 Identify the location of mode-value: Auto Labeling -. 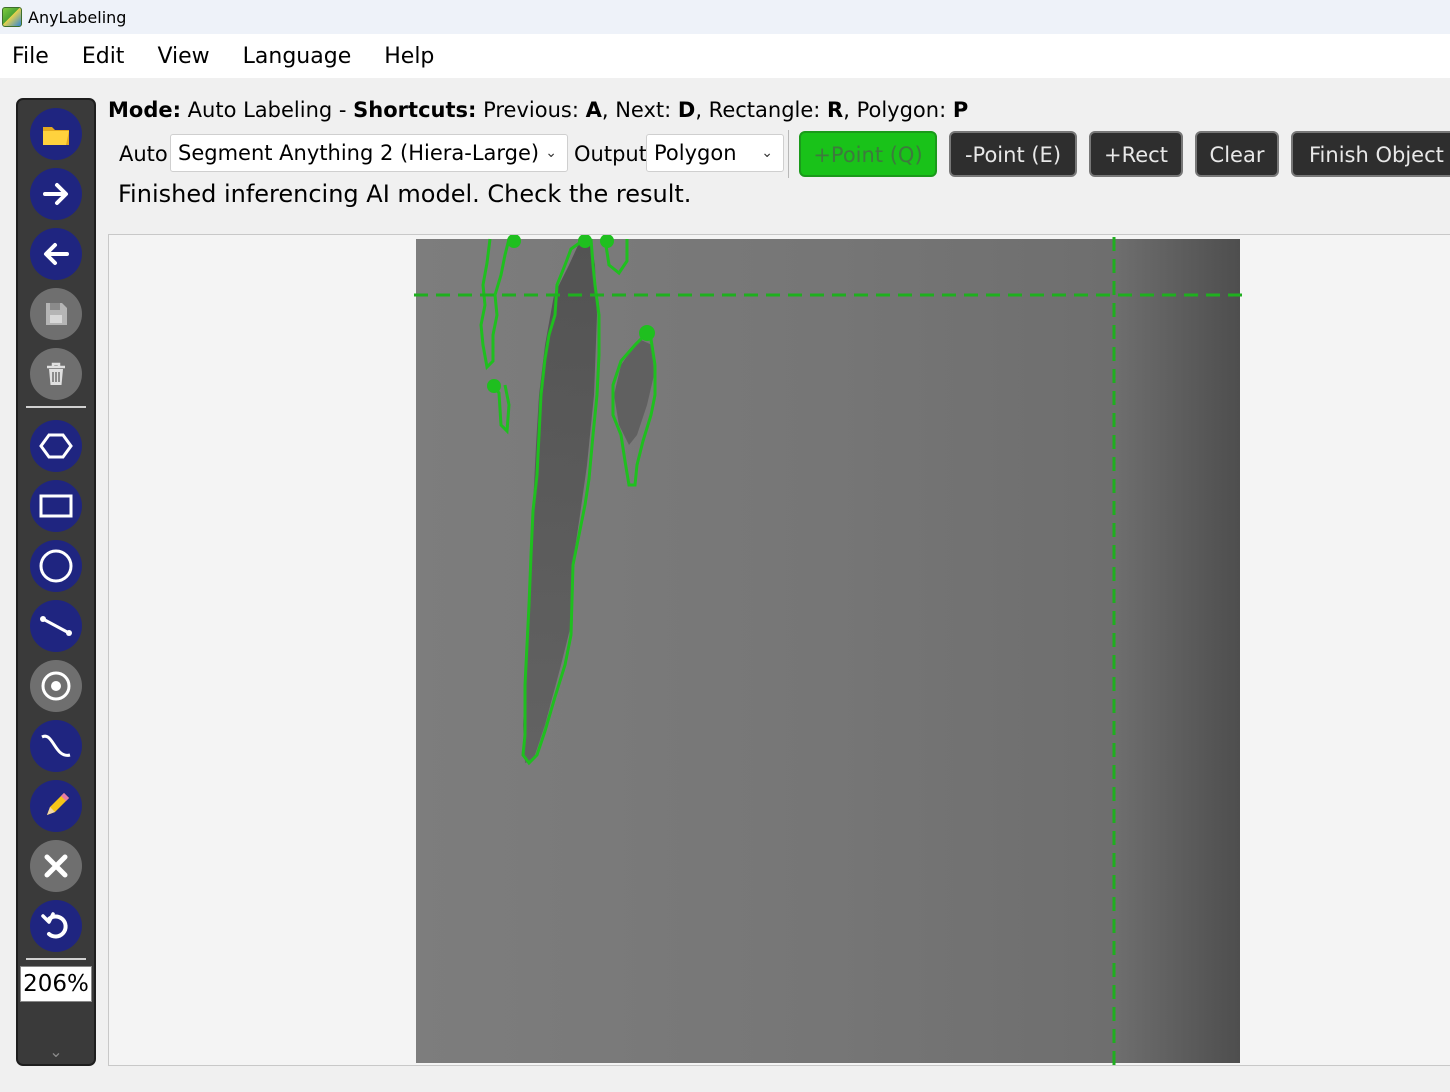
(267, 110).